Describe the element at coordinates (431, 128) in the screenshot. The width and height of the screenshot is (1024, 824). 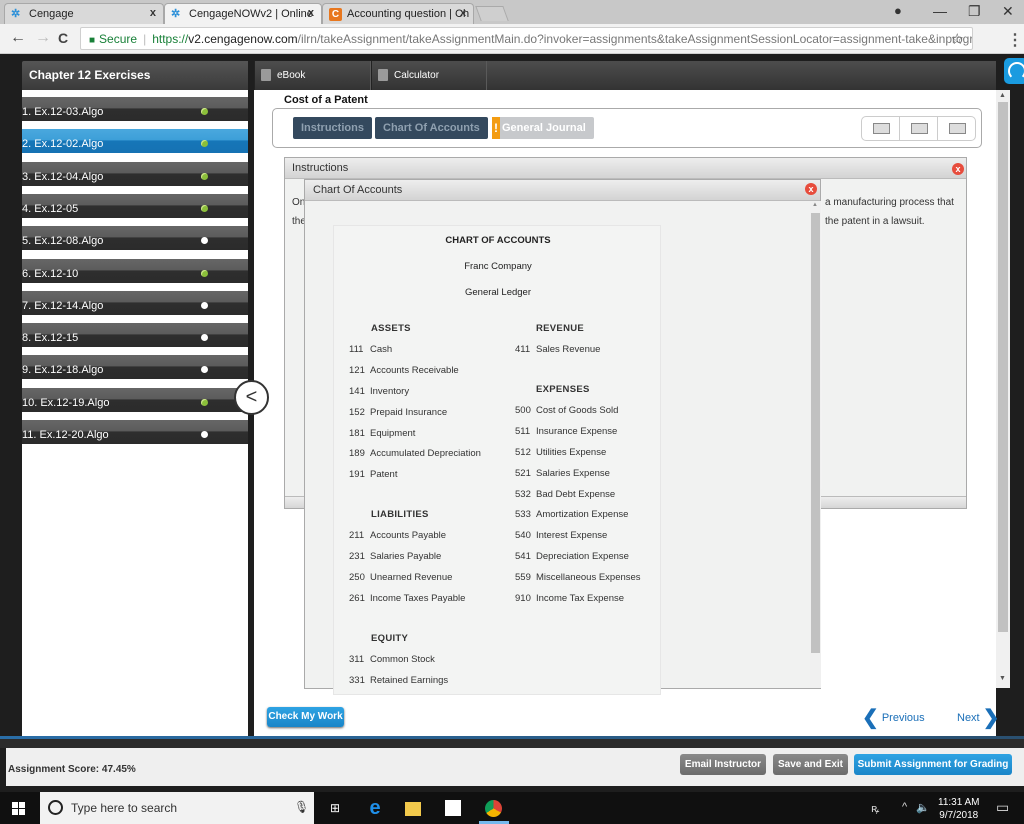
I see `tab-chart-of-accounts: Chart Of Accounts` at that location.